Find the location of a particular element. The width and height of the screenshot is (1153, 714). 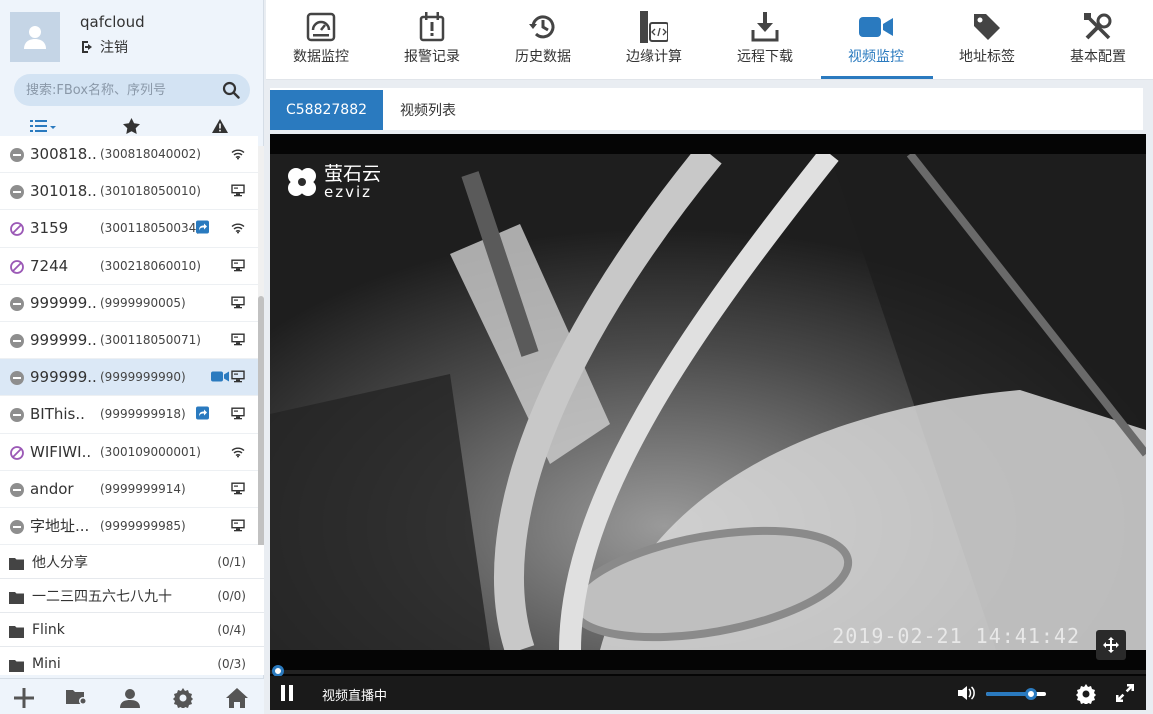

list-icon is located at coordinates (43, 127).